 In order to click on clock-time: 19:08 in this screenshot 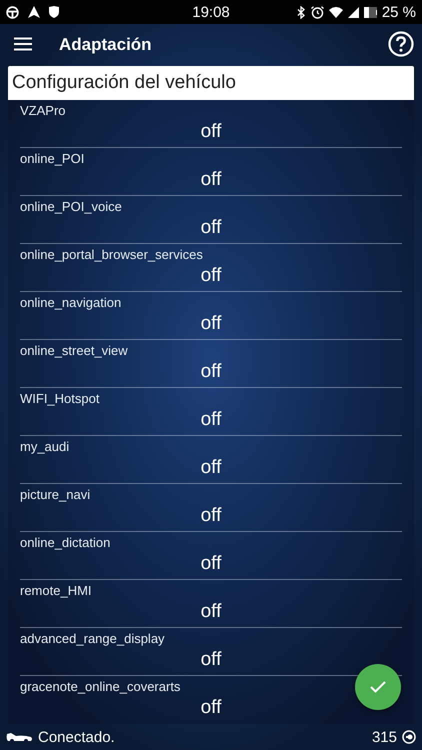, I will do `click(211, 12)`.